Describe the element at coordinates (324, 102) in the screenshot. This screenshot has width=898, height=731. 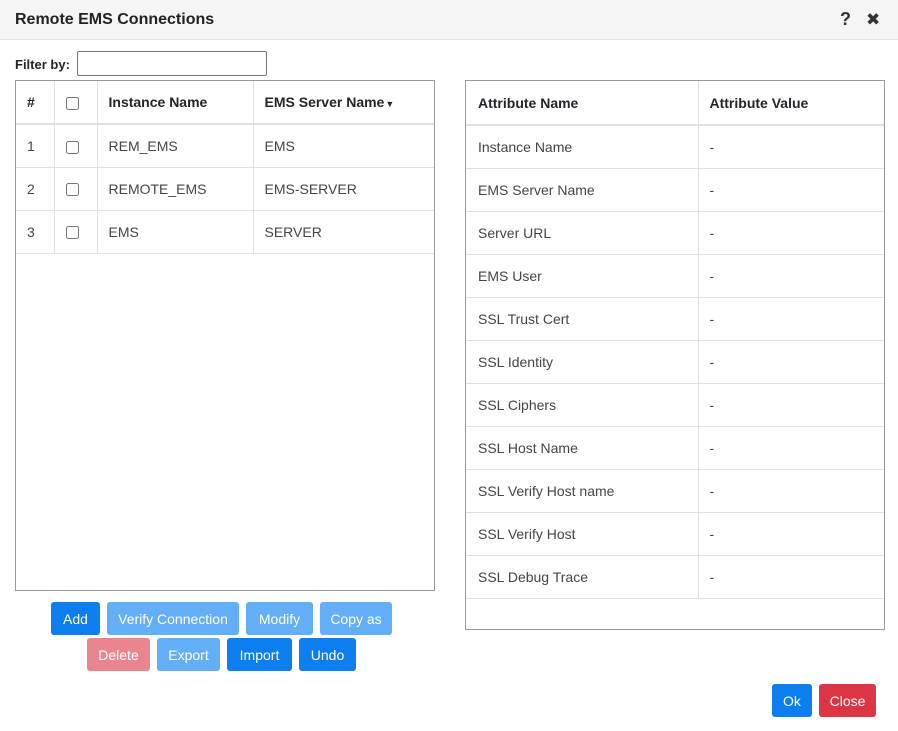
I see `col-header-ems-server-label: EMS Server Name` at that location.